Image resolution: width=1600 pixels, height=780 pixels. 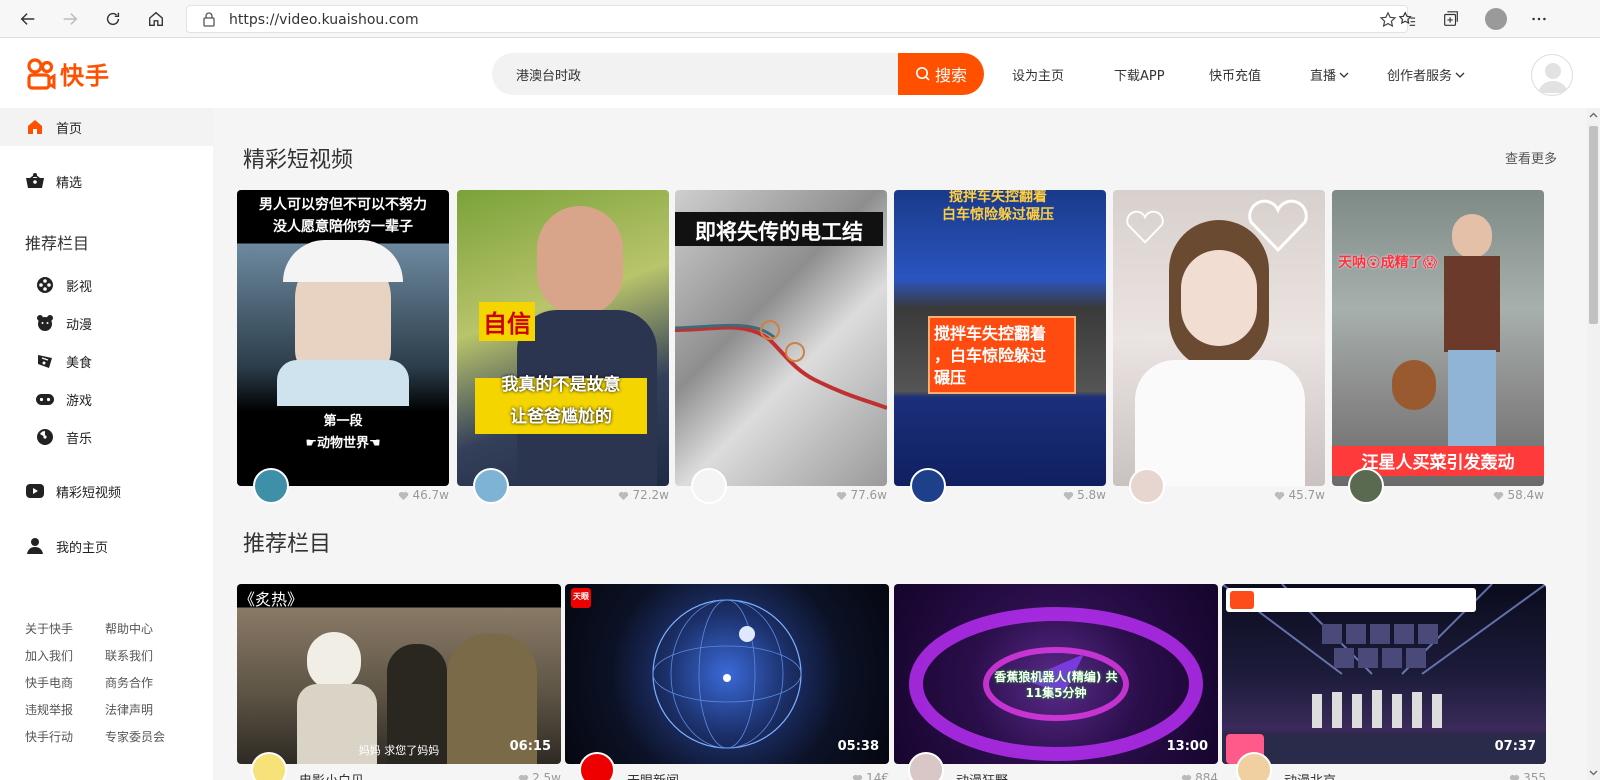 What do you see at coordinates (1593, 772) in the screenshot?
I see `scroll-down-icon` at bounding box center [1593, 772].